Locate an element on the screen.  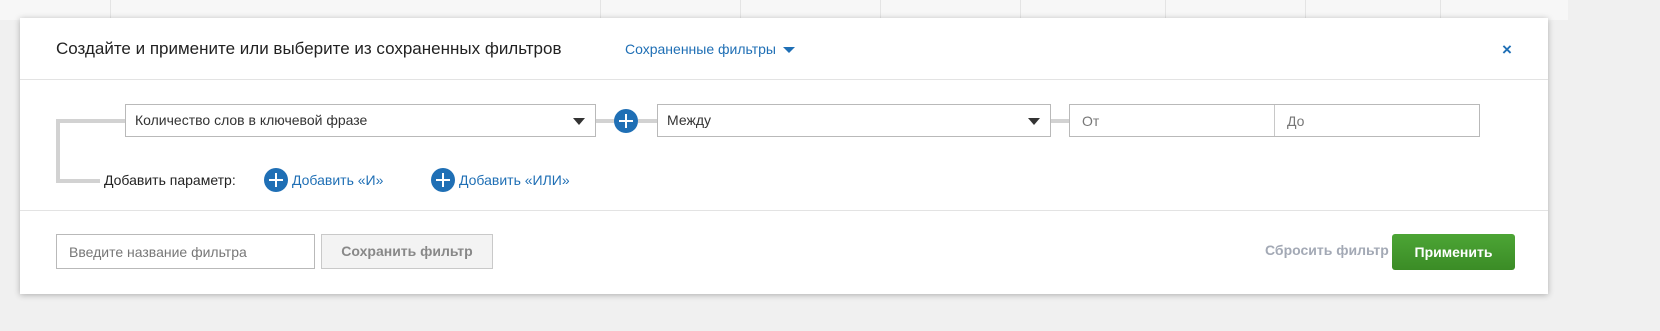
from-input is located at coordinates (1172, 120).